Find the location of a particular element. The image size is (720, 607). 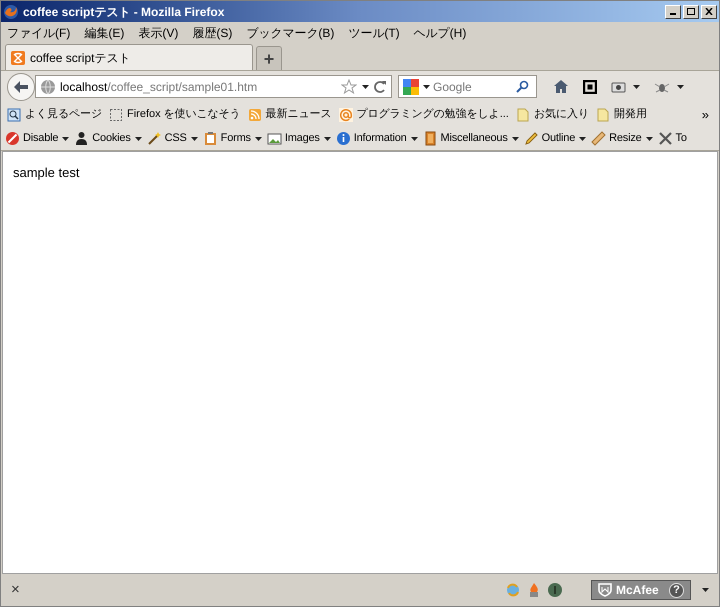

globe-icon is located at coordinates (48, 86).